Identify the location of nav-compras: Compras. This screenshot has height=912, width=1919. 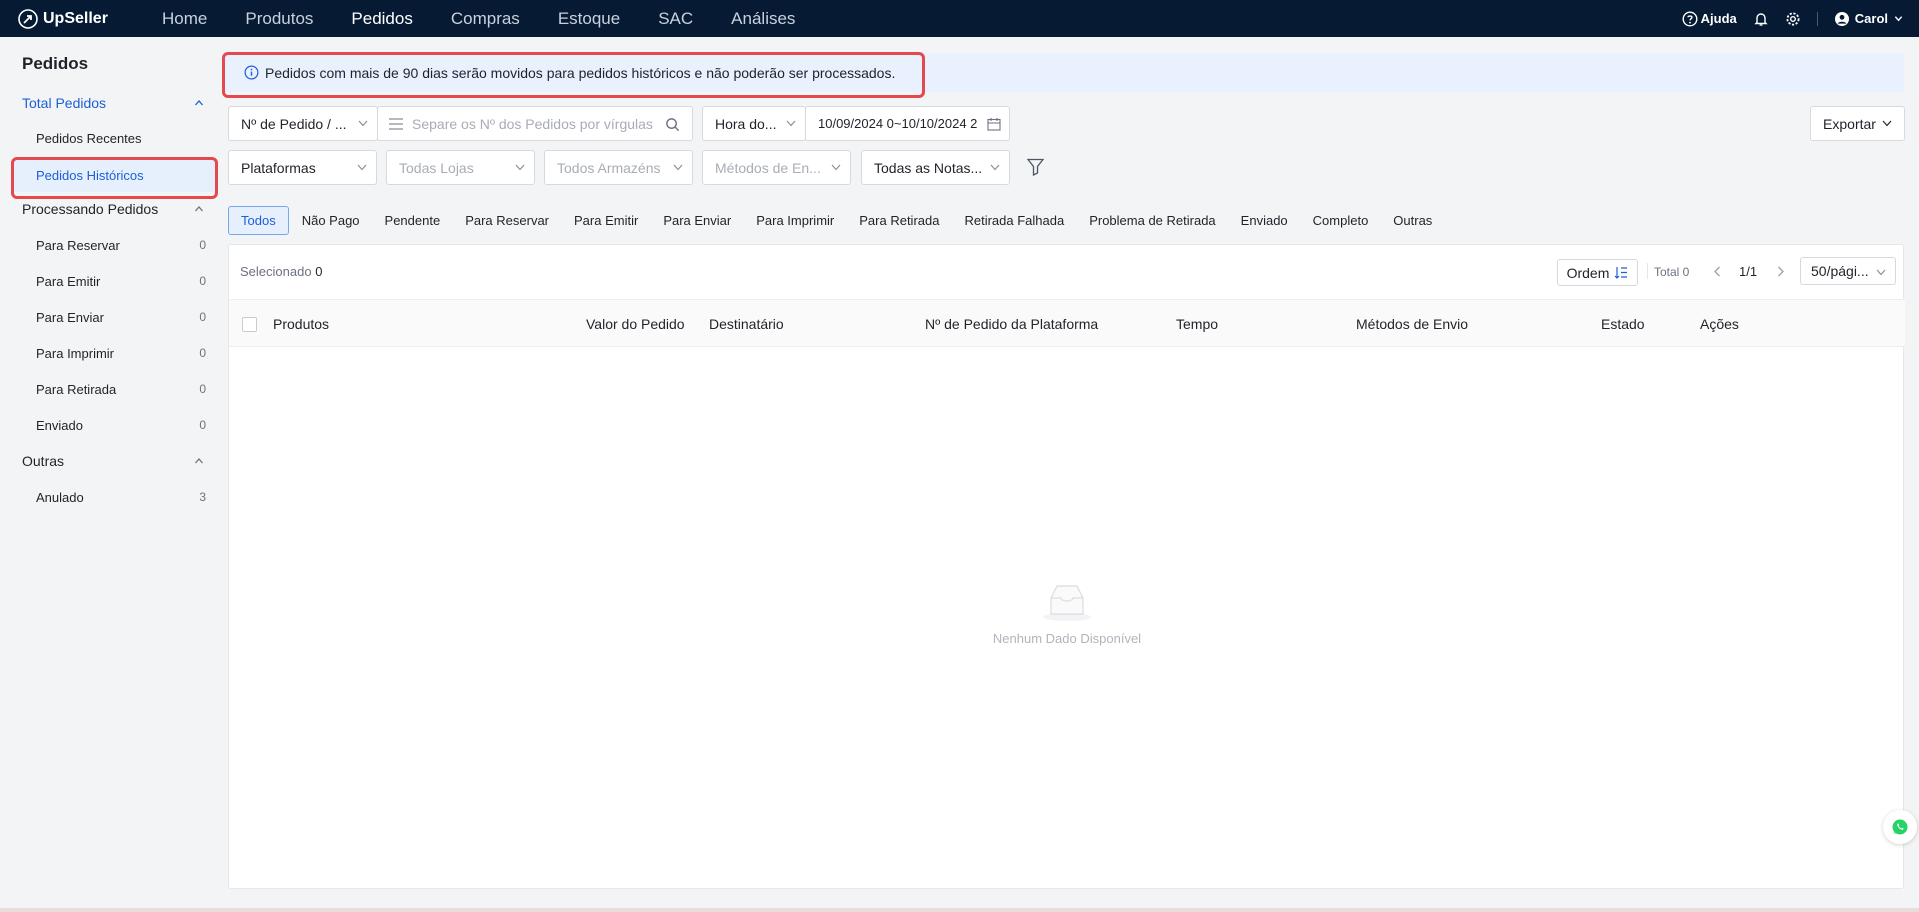
(485, 19).